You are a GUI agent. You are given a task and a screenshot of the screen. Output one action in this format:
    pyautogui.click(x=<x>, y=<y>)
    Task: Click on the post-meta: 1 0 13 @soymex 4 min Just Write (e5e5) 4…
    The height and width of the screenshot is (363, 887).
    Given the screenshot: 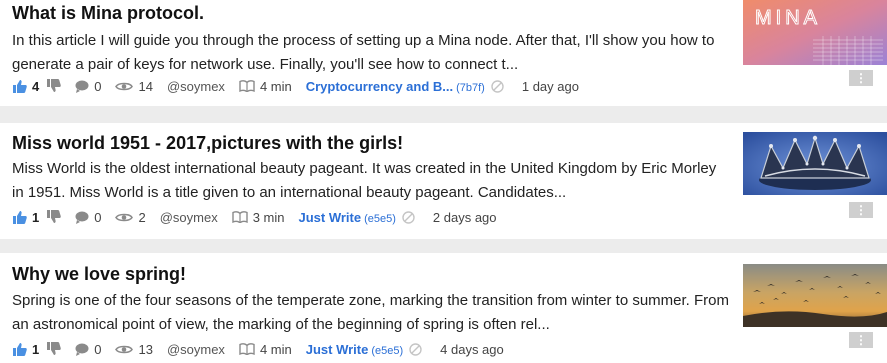 What is the action you would take?
    pyautogui.click(x=258, y=349)
    